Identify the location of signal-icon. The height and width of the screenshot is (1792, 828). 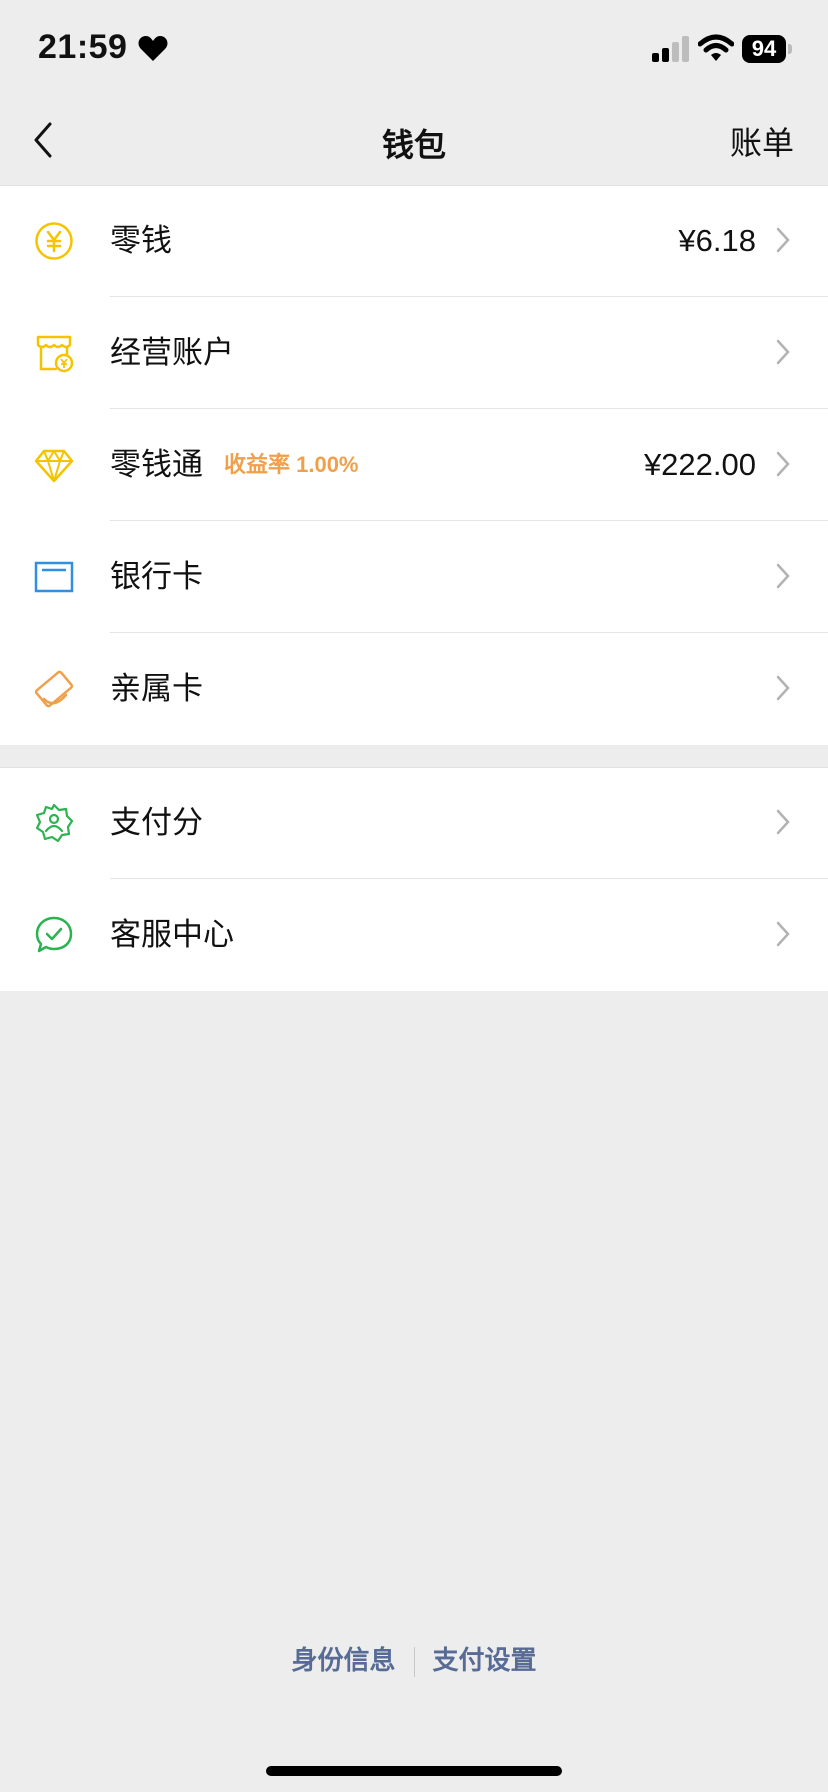
(670, 49).